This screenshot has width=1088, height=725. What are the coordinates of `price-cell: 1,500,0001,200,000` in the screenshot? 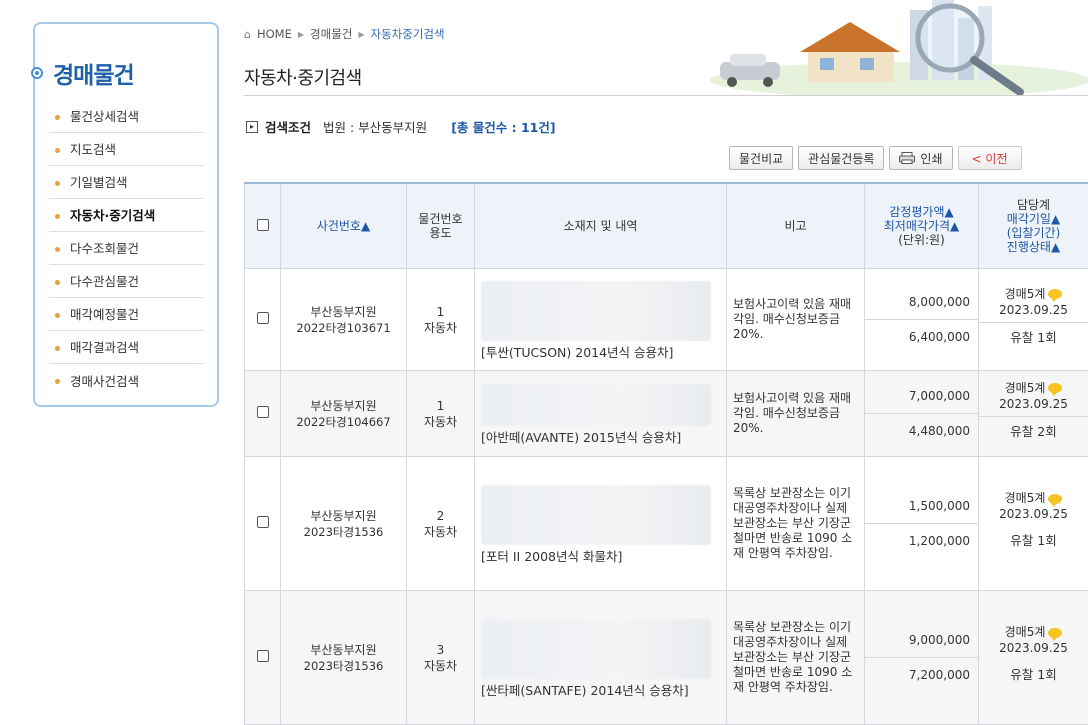 It's located at (922, 524).